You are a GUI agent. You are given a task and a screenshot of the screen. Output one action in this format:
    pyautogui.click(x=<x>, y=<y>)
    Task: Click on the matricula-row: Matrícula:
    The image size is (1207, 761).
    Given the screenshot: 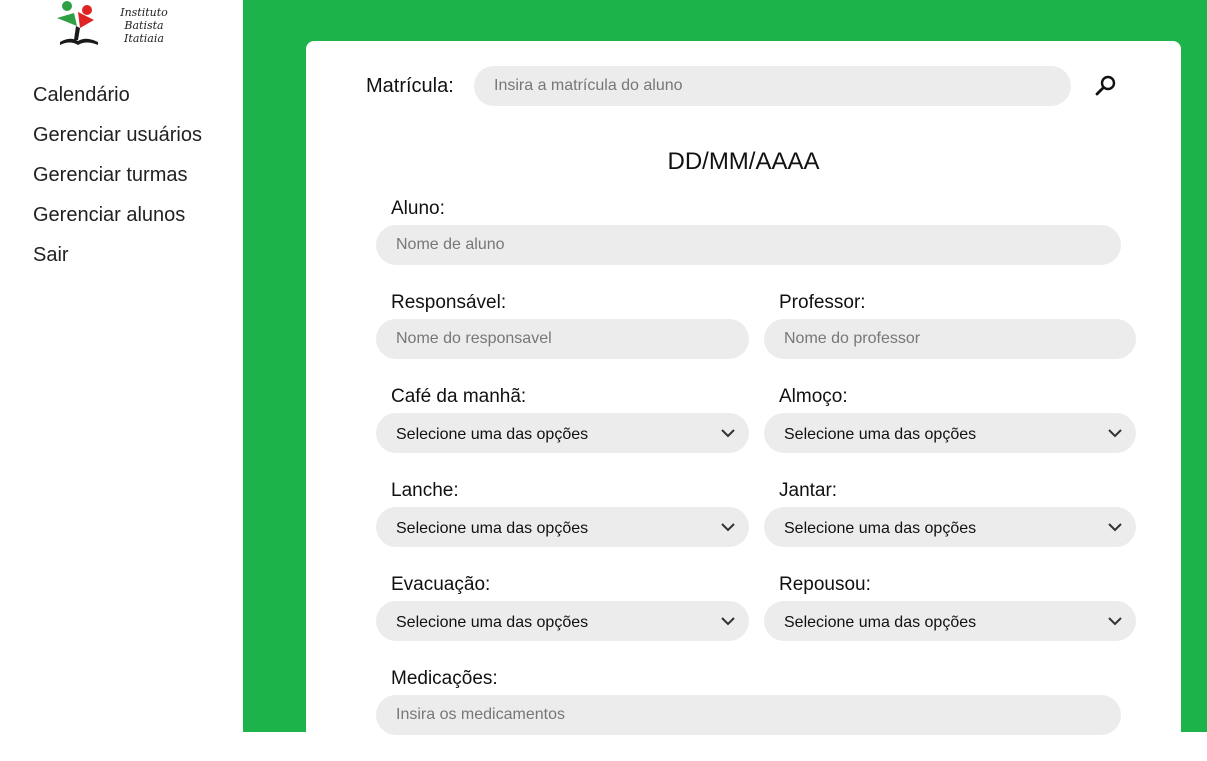 What is the action you would take?
    pyautogui.click(x=746, y=86)
    